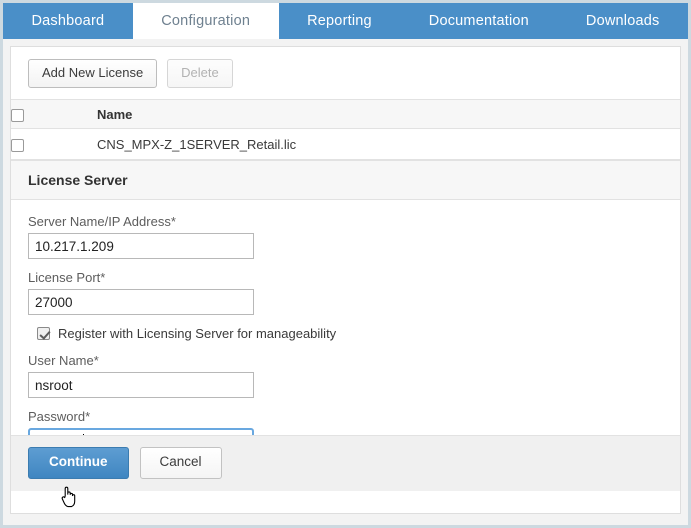  What do you see at coordinates (141, 385) in the screenshot?
I see `user-name-input` at bounding box center [141, 385].